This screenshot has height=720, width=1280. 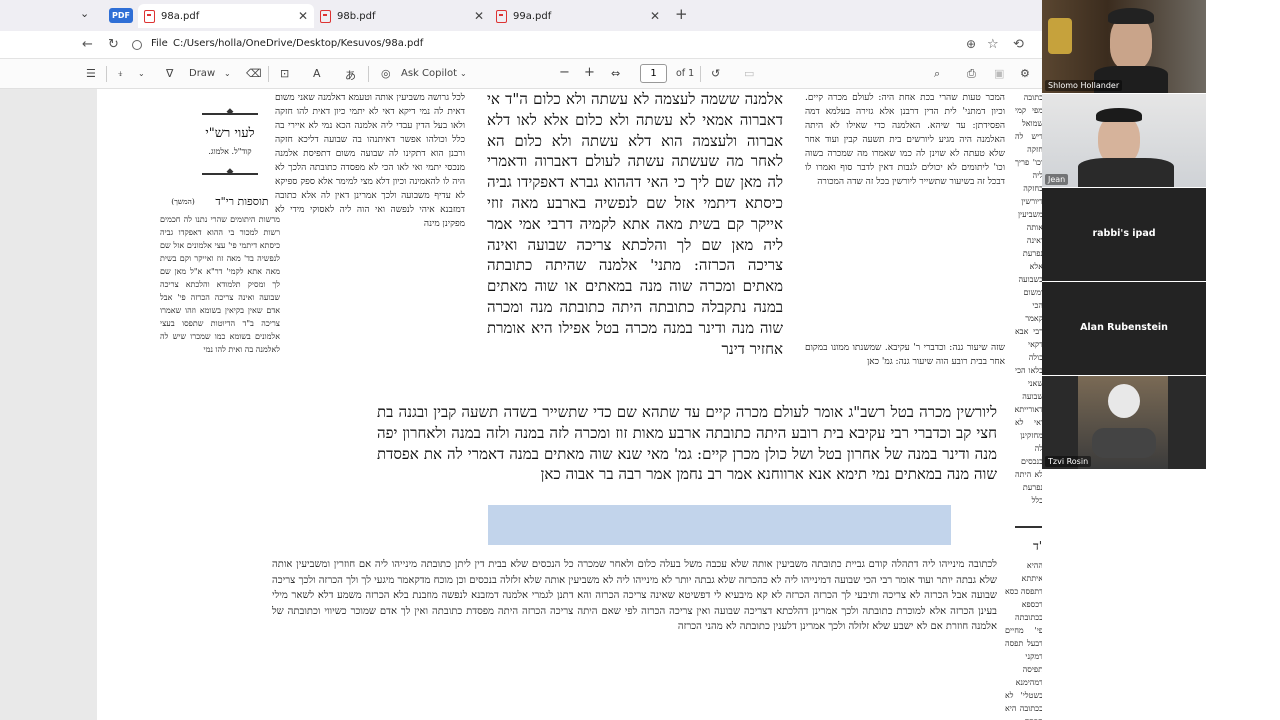 I want to click on participant-name: Shlomo Hollander, so click(x=1084, y=85).